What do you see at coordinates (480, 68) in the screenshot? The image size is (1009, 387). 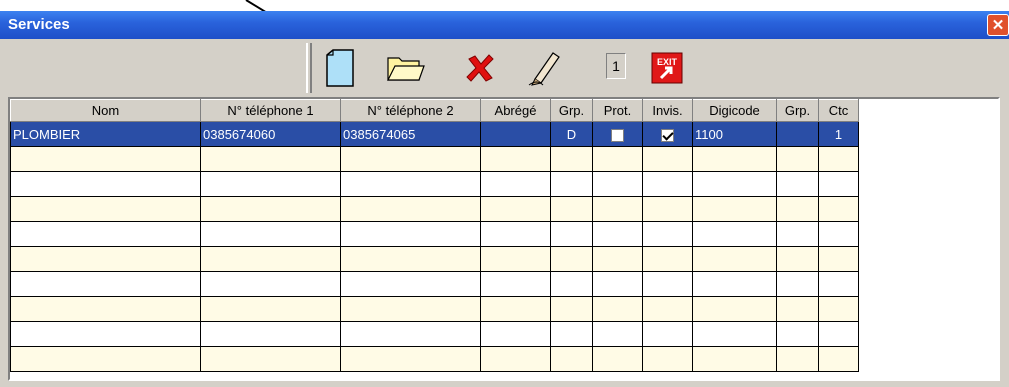 I see `delete-button` at bounding box center [480, 68].